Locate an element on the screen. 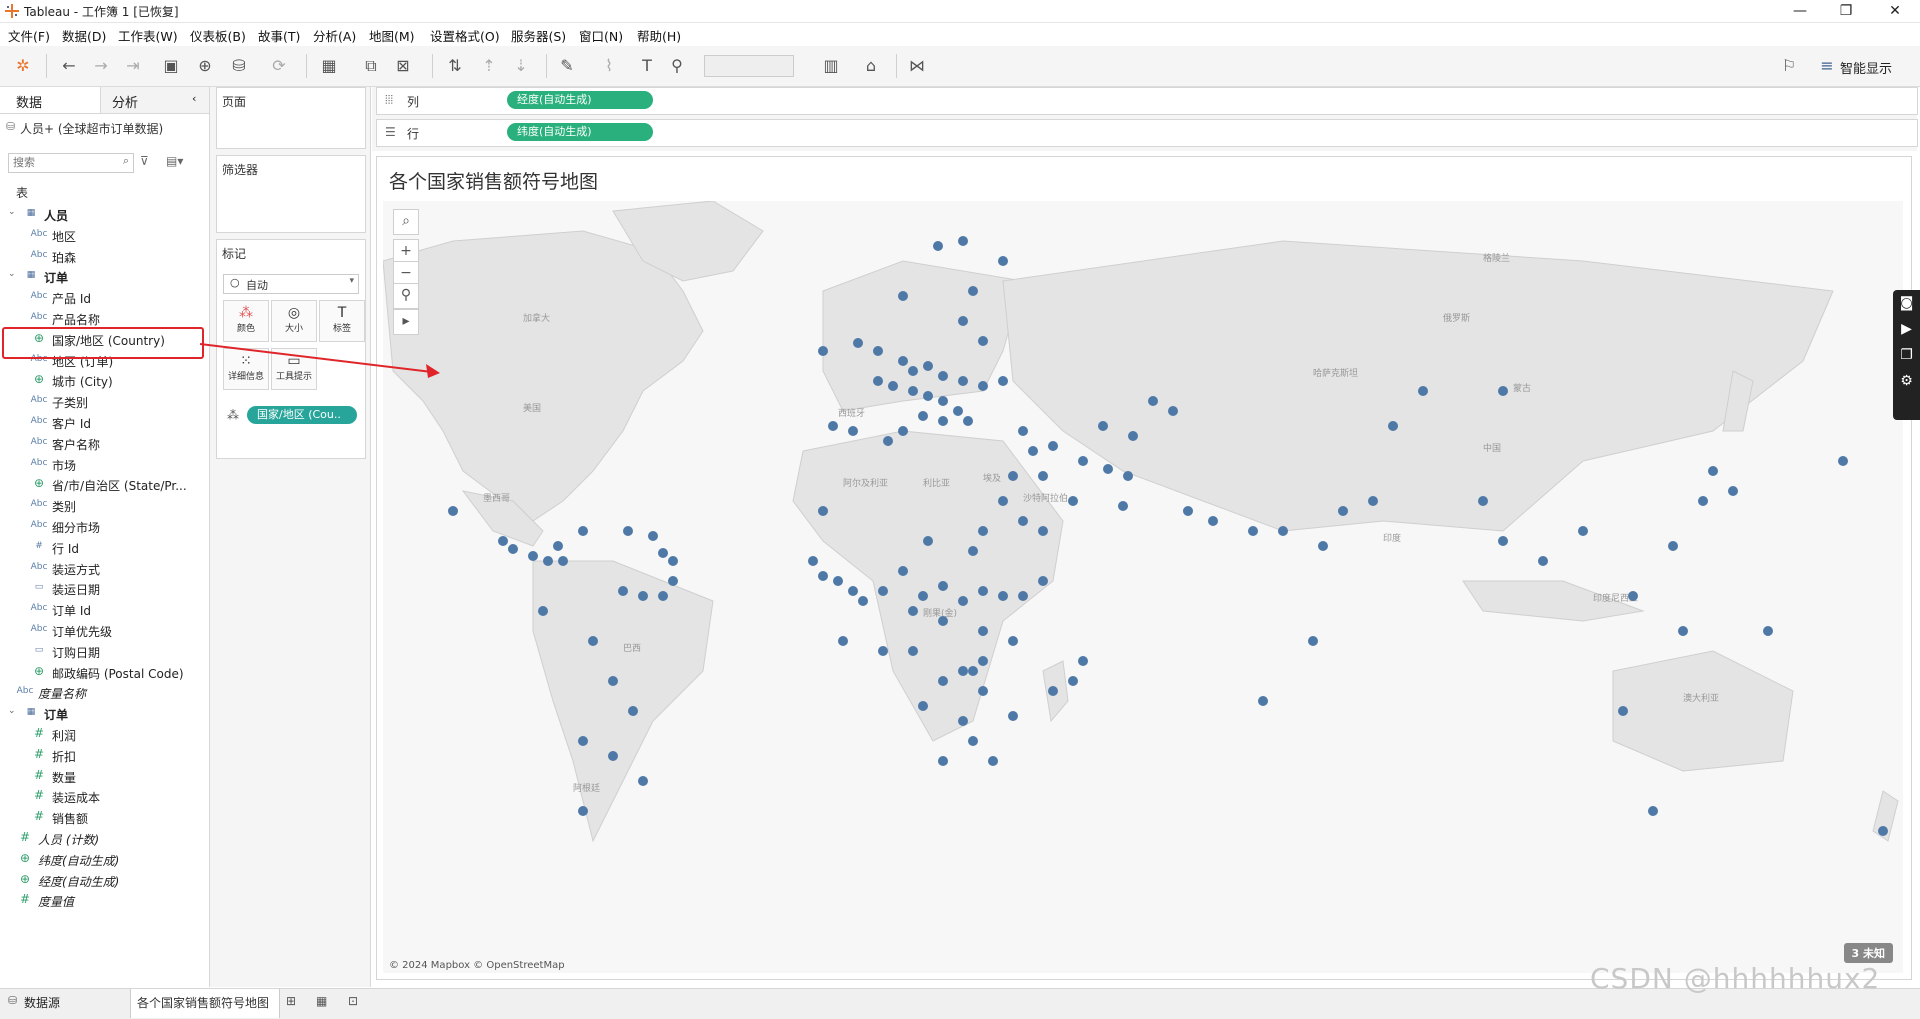 The width and height of the screenshot is (1920, 1019). window-icon: ❐ is located at coordinates (1906, 355).